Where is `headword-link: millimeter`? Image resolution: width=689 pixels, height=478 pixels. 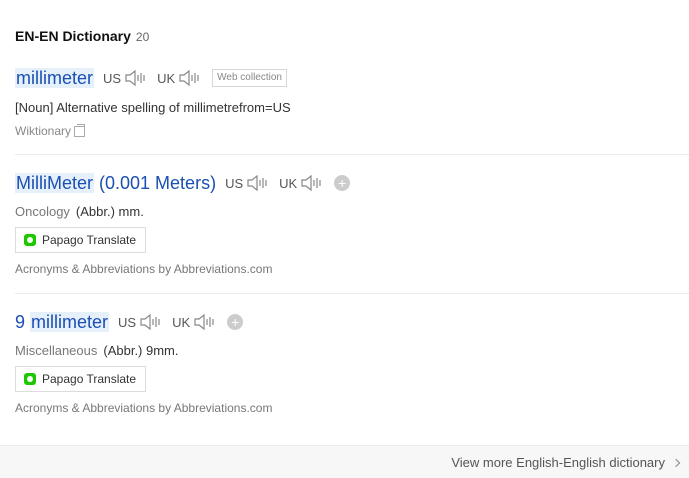
headword-link: millimeter is located at coordinates (55, 78).